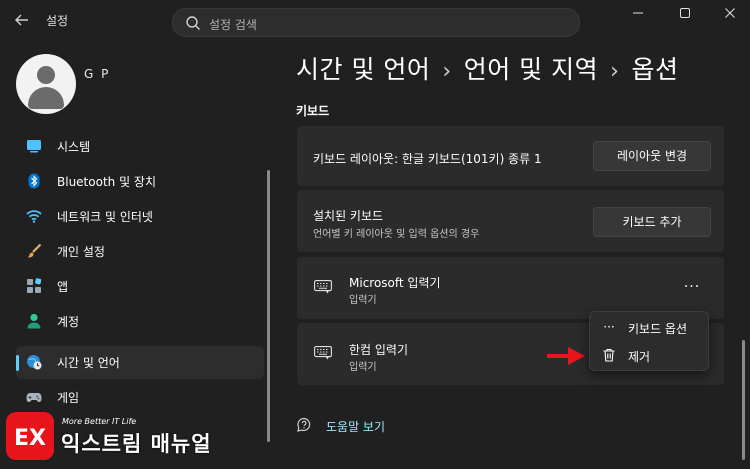 This screenshot has width=750, height=469. I want to click on installed-keyboards-description: 언어별 키 레이아웃 및 입력 옵션의 경우, so click(396, 234).